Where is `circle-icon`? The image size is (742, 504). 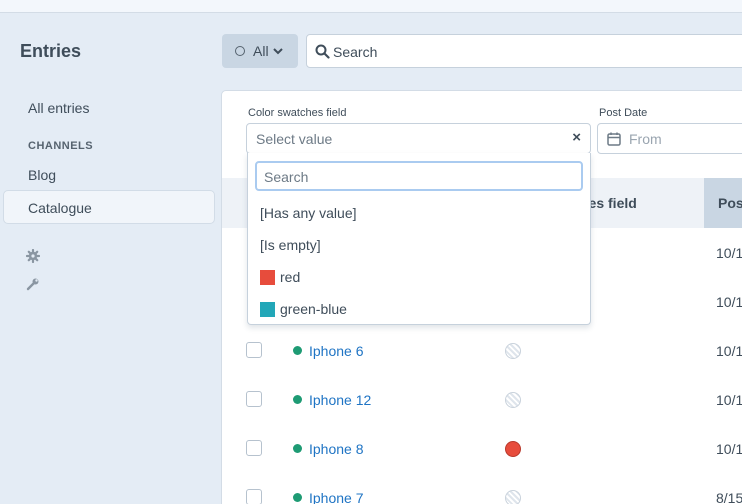
circle-icon is located at coordinates (240, 51).